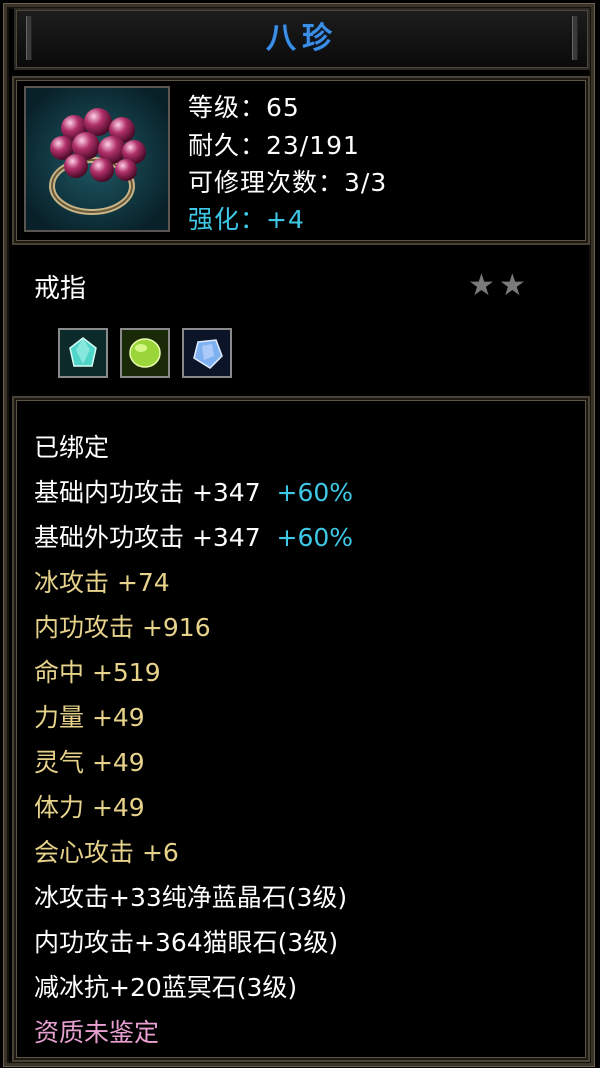  I want to click on level-stat: 等级：65, so click(244, 107).